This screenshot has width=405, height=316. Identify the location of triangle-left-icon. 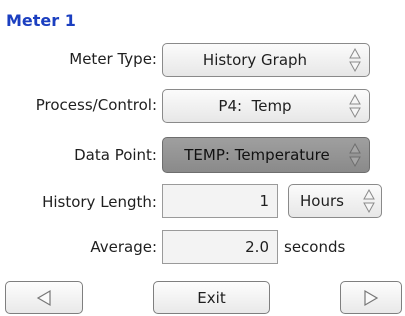
(43, 297).